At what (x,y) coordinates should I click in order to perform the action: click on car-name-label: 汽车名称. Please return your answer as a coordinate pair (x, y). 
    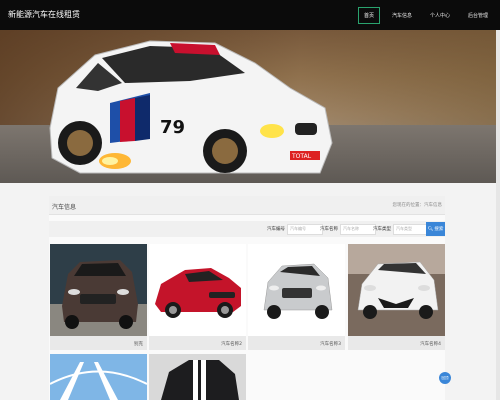
    Looking at the image, I should click on (329, 229).